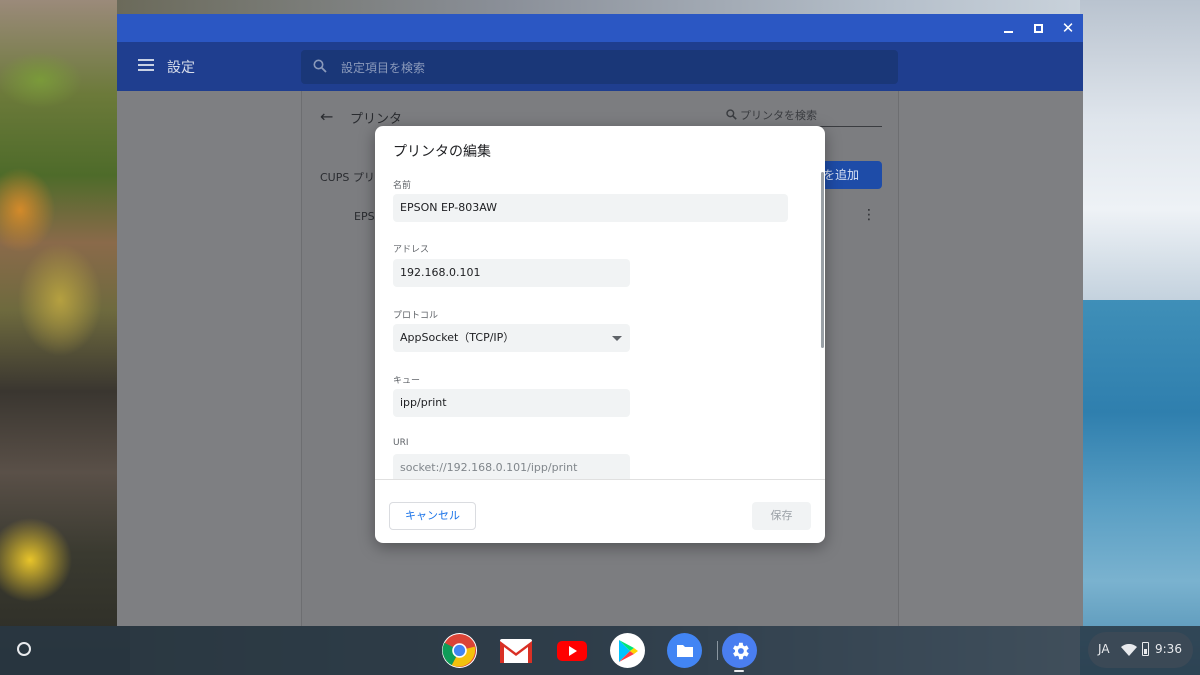 The image size is (1200, 675). I want to click on settings-search-placeholder: 設定項目を検索, so click(383, 68).